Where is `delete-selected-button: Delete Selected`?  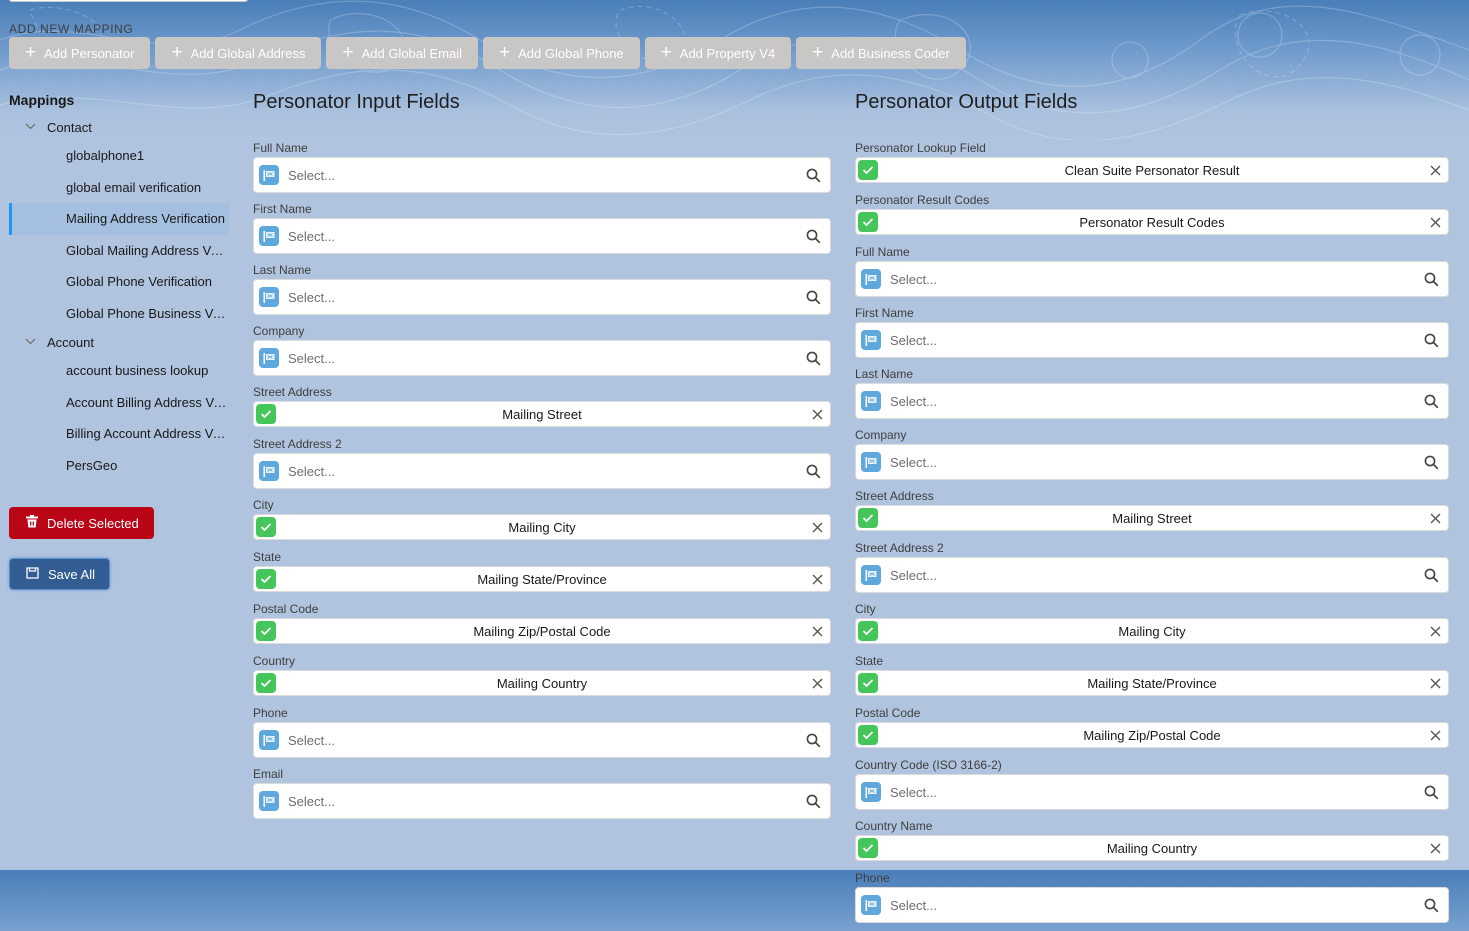
delete-selected-button: Delete Selected is located at coordinates (81, 523).